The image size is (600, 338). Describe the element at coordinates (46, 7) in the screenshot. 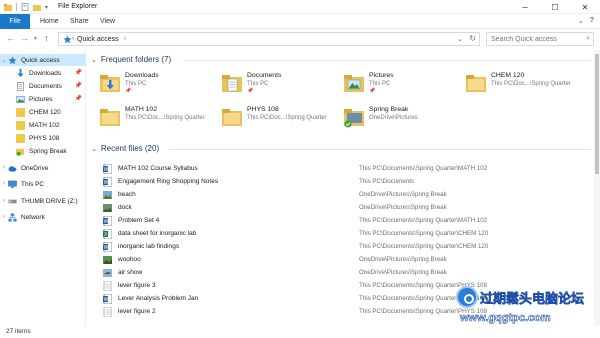

I see `customize-toolbar-icon: ▾` at that location.